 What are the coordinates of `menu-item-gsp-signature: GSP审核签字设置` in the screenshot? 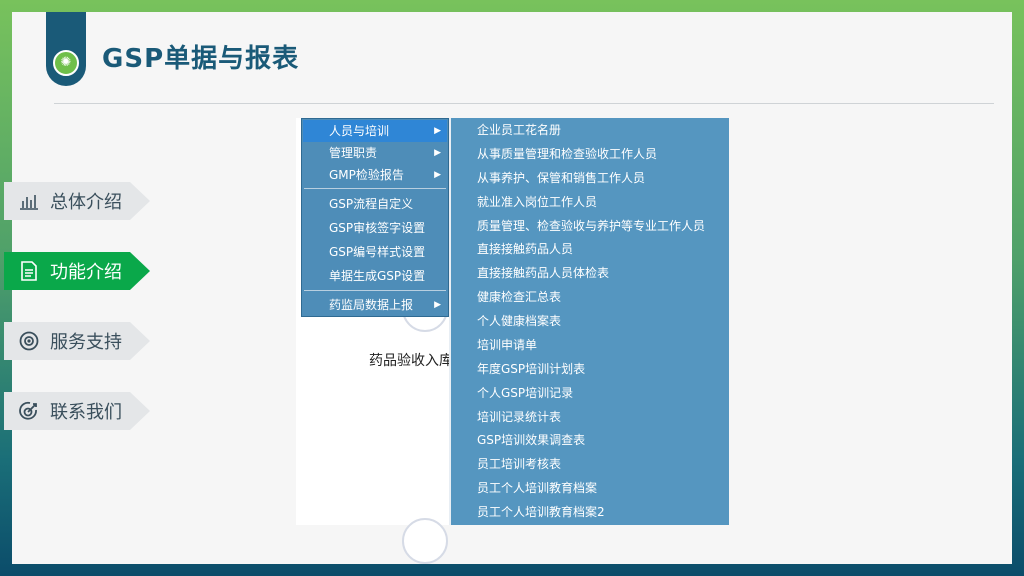 It's located at (375, 228).